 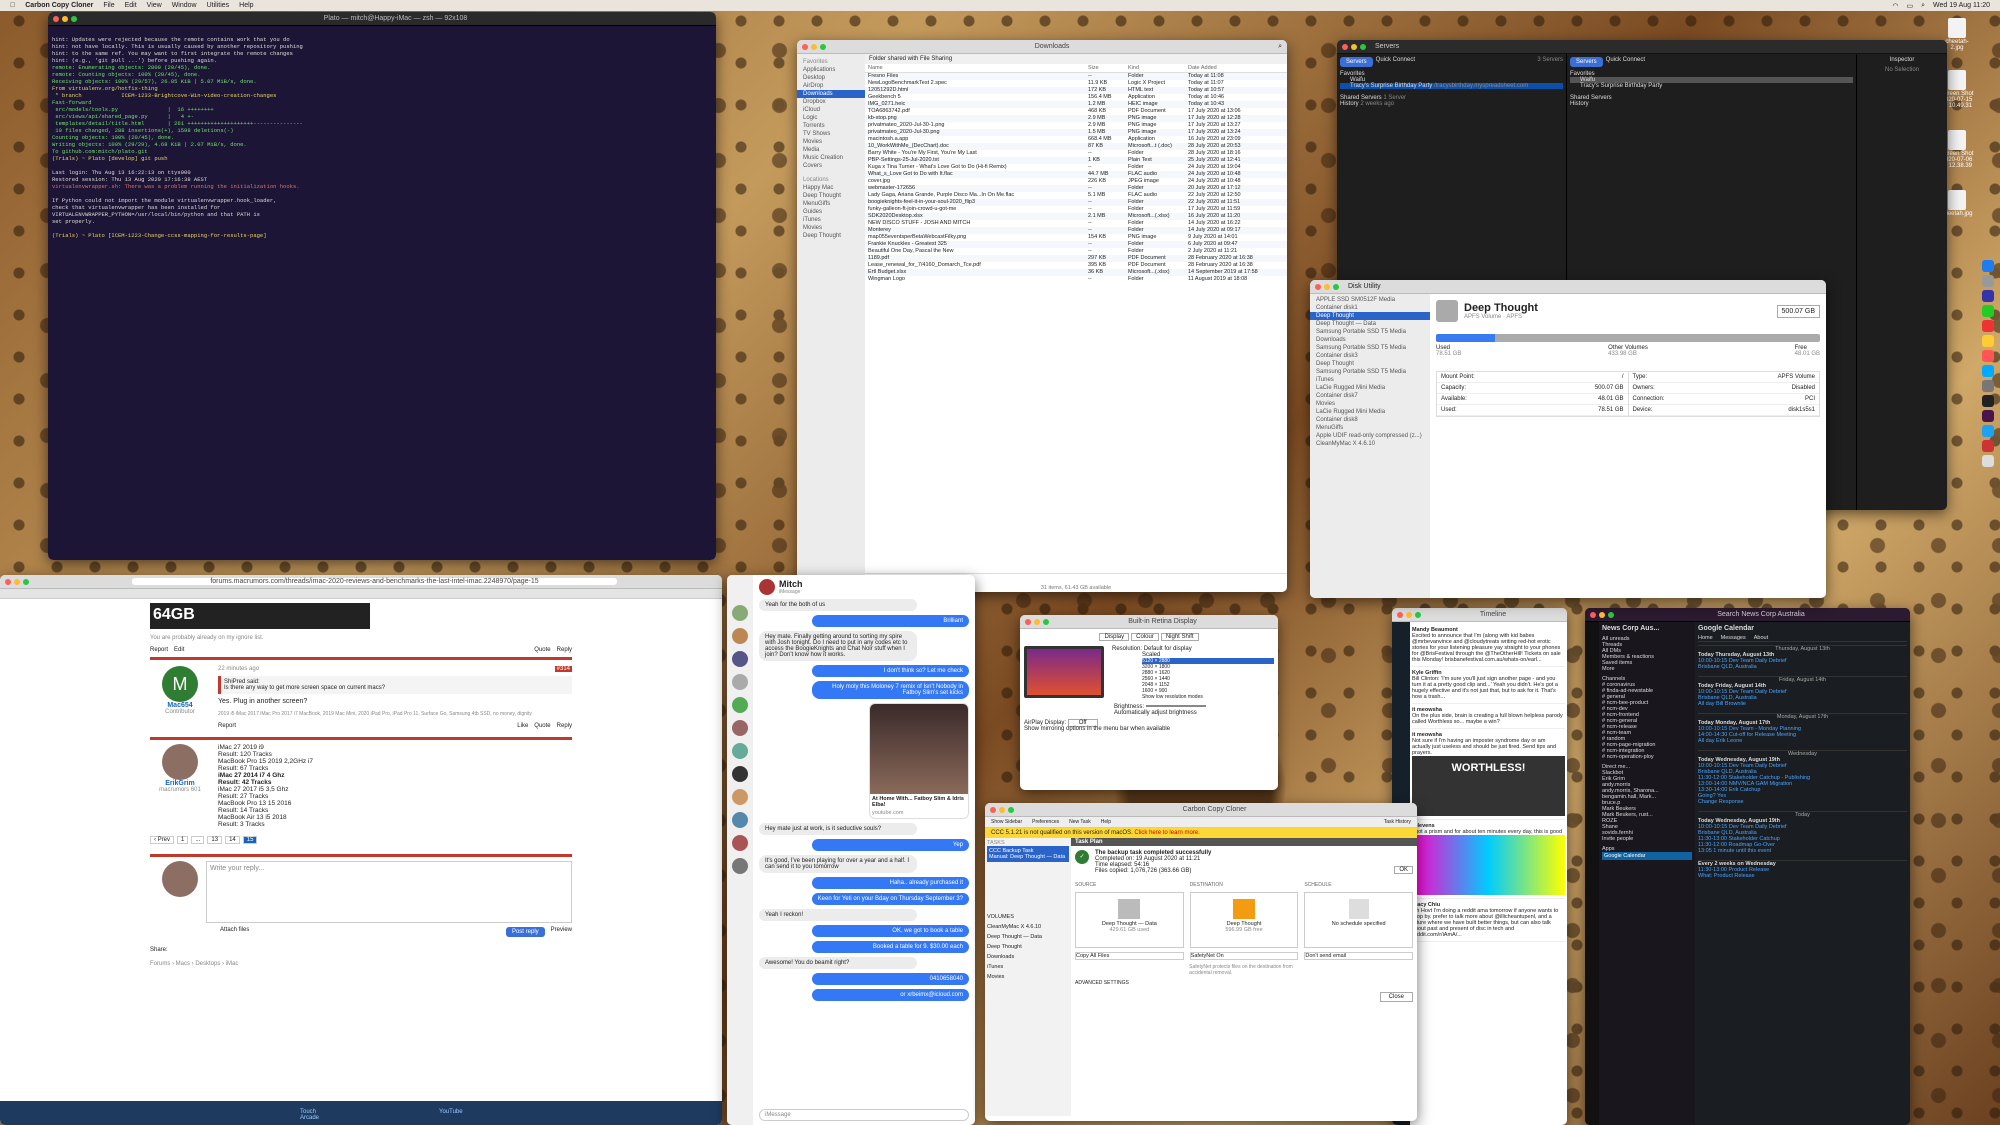 I want to click on help-button: Help, so click(x=1106, y=822).